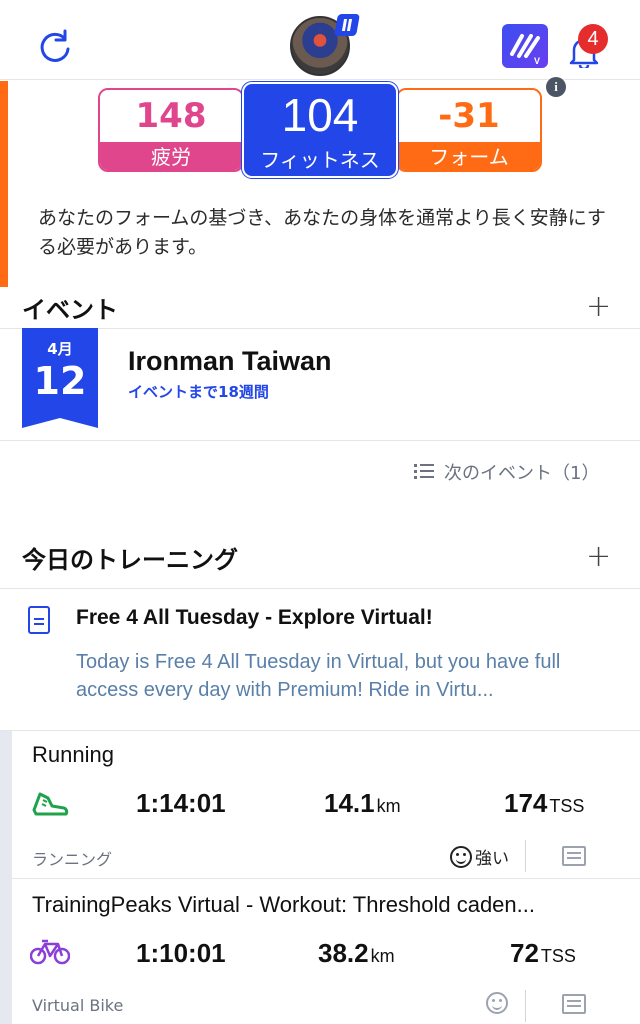  I want to click on fatigue-label: 疲労, so click(171, 156).